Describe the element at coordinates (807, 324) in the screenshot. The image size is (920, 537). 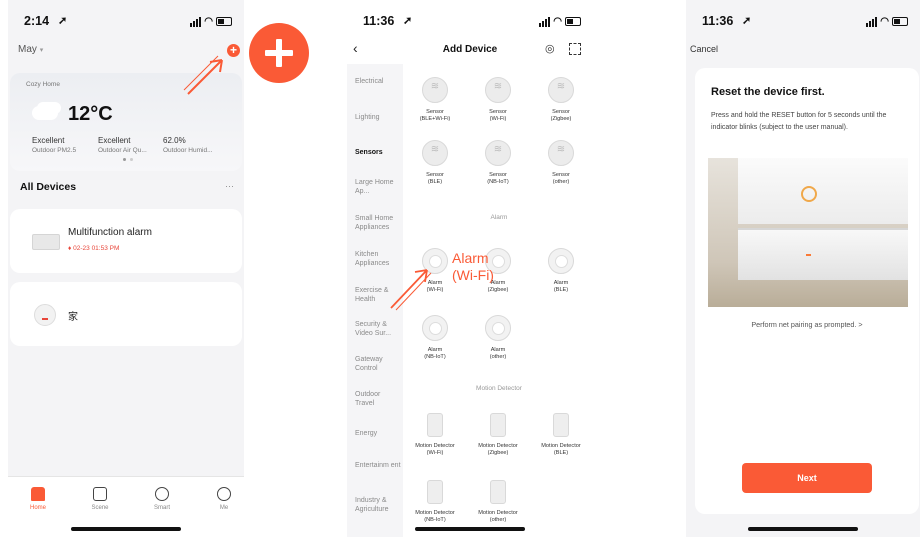
I see `net-pairing-link: Perform net pairing as prompted. >` at that location.